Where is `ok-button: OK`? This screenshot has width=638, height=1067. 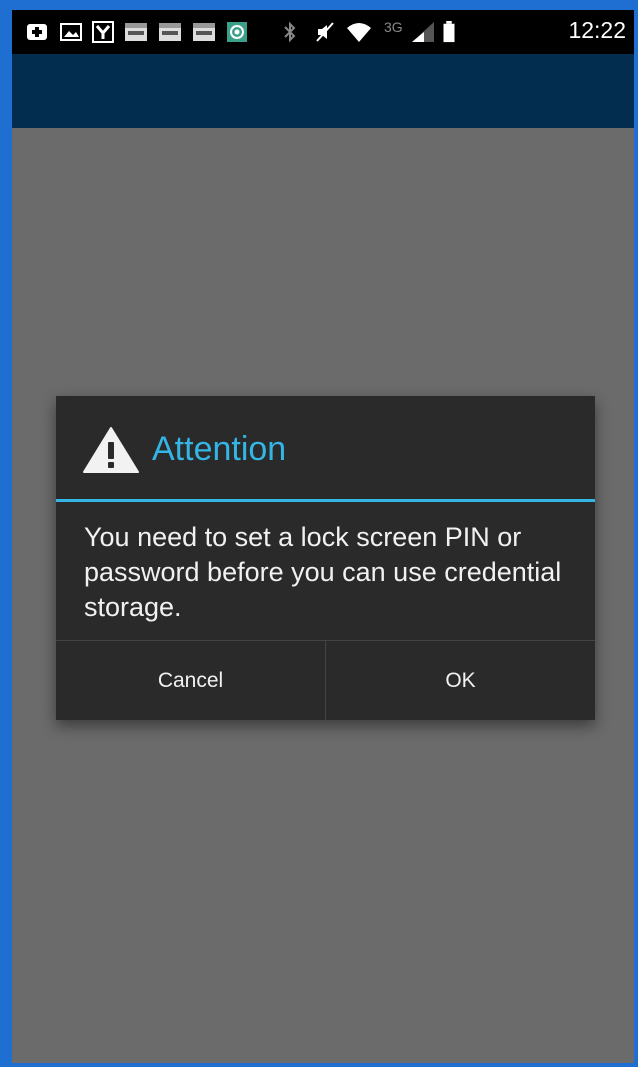 ok-button: OK is located at coordinates (460, 681).